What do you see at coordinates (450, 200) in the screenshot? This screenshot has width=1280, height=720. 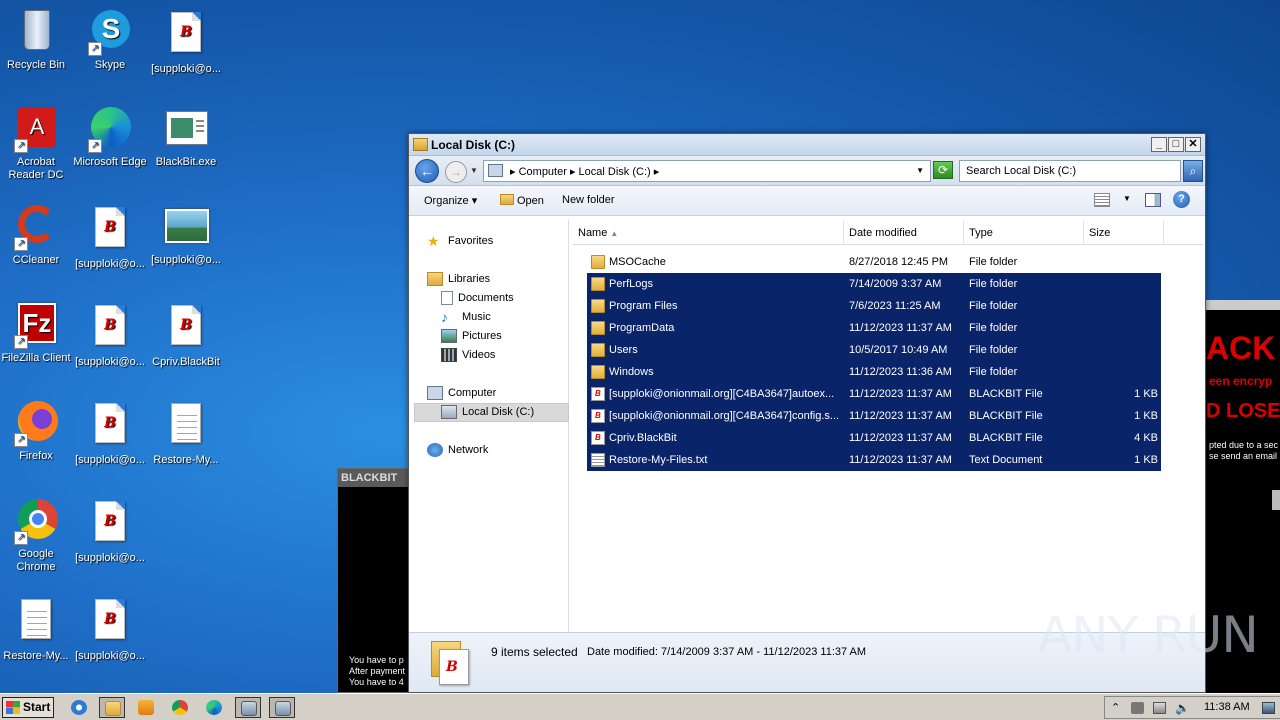 I see `organize-button: Organize ▾` at bounding box center [450, 200].